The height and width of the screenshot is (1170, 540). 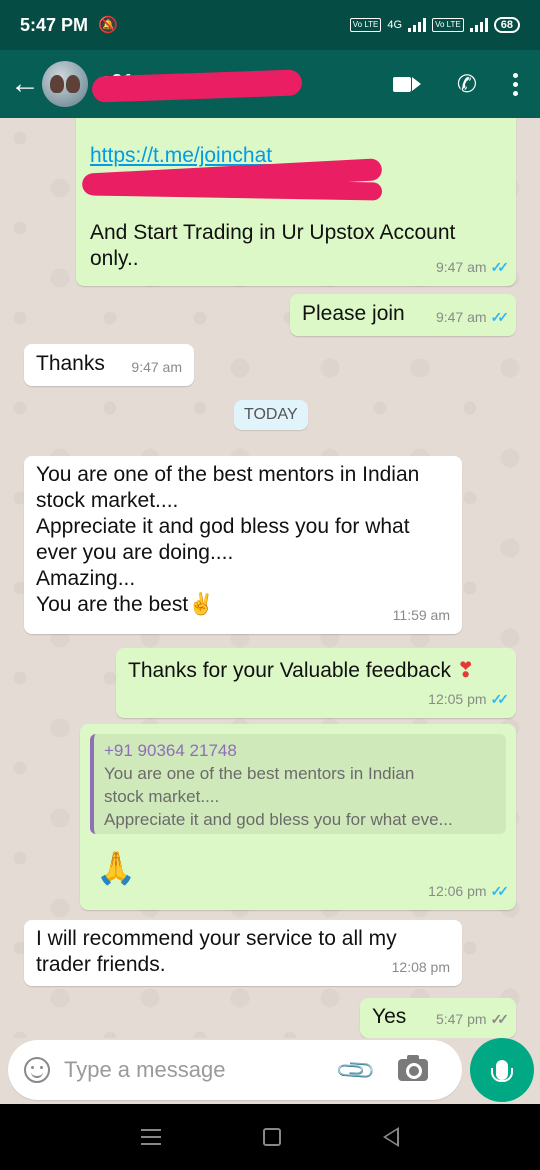 What do you see at coordinates (223, 526) in the screenshot?
I see `message-line: Appreciate it and god bless you for what` at bounding box center [223, 526].